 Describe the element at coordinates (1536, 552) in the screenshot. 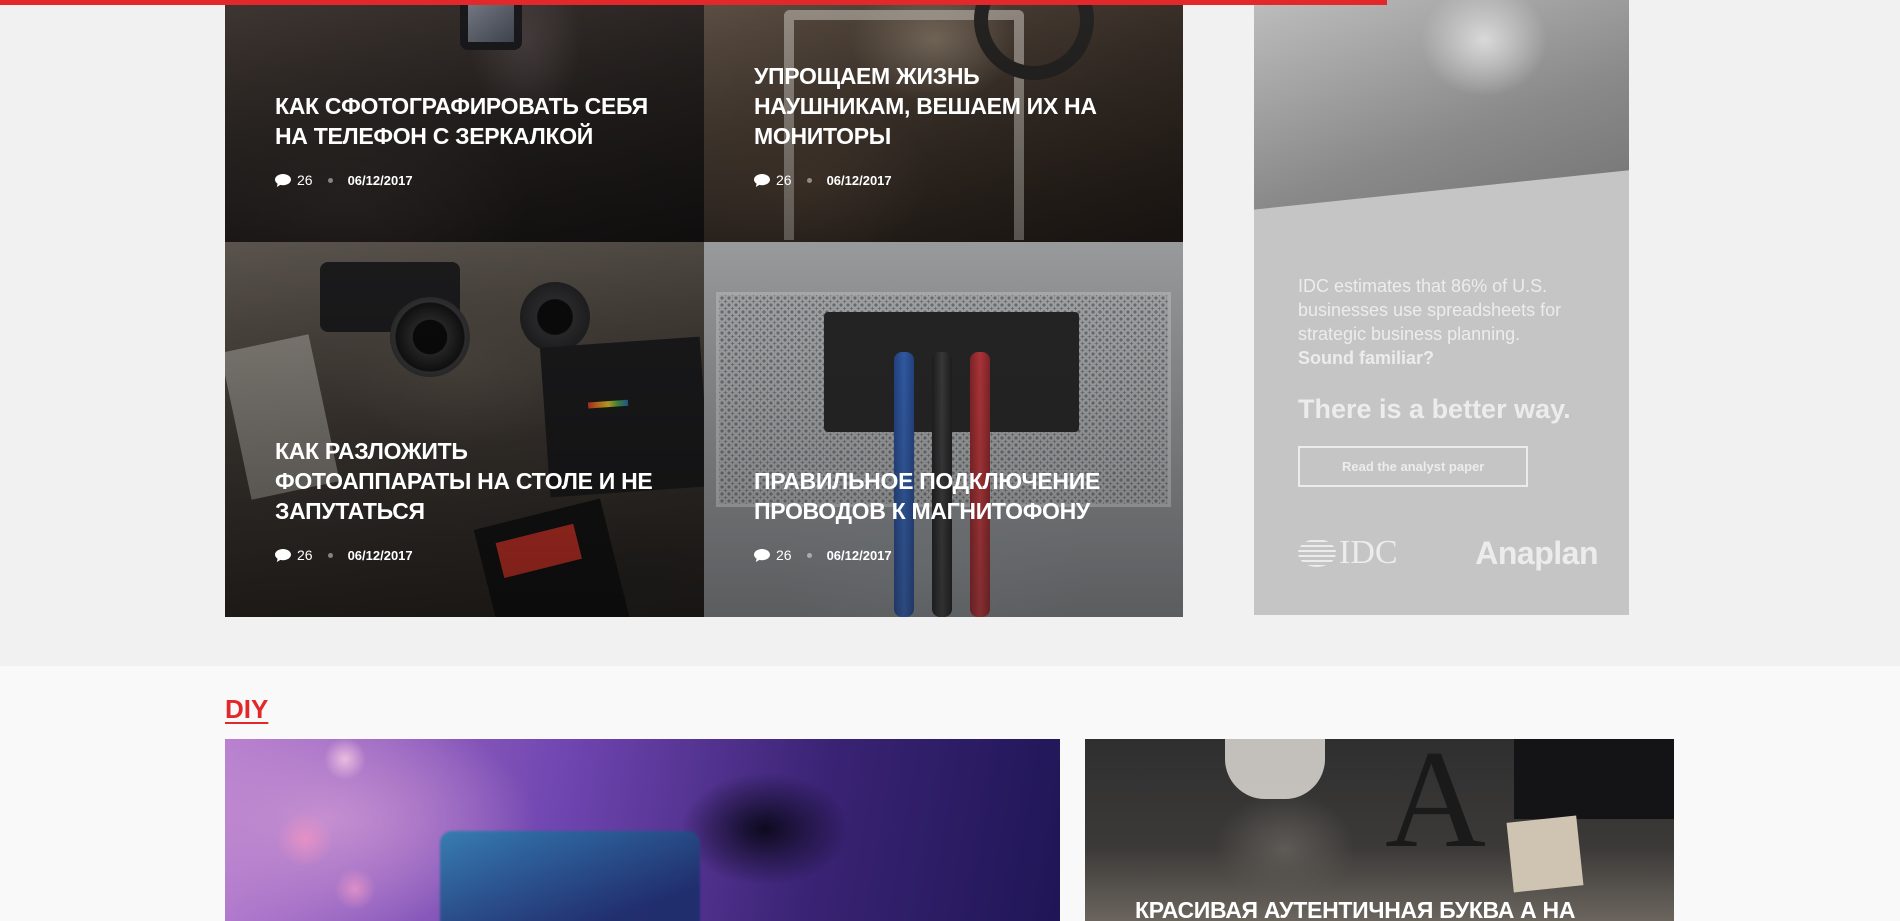

I see `anaplan-logo: Anaplan` at that location.